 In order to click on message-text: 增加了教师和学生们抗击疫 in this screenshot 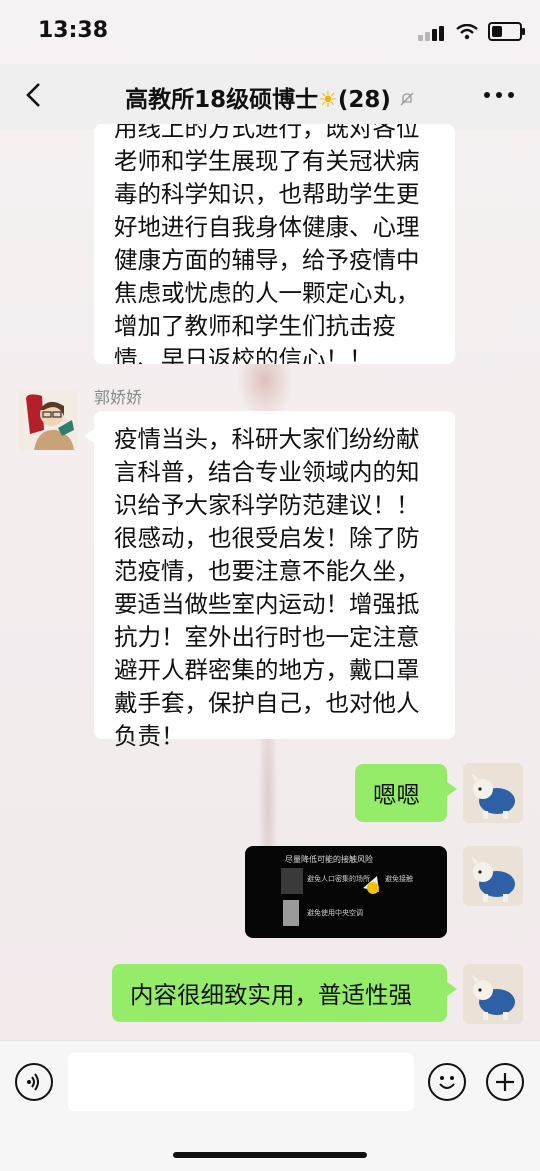, I will do `click(255, 326)`.